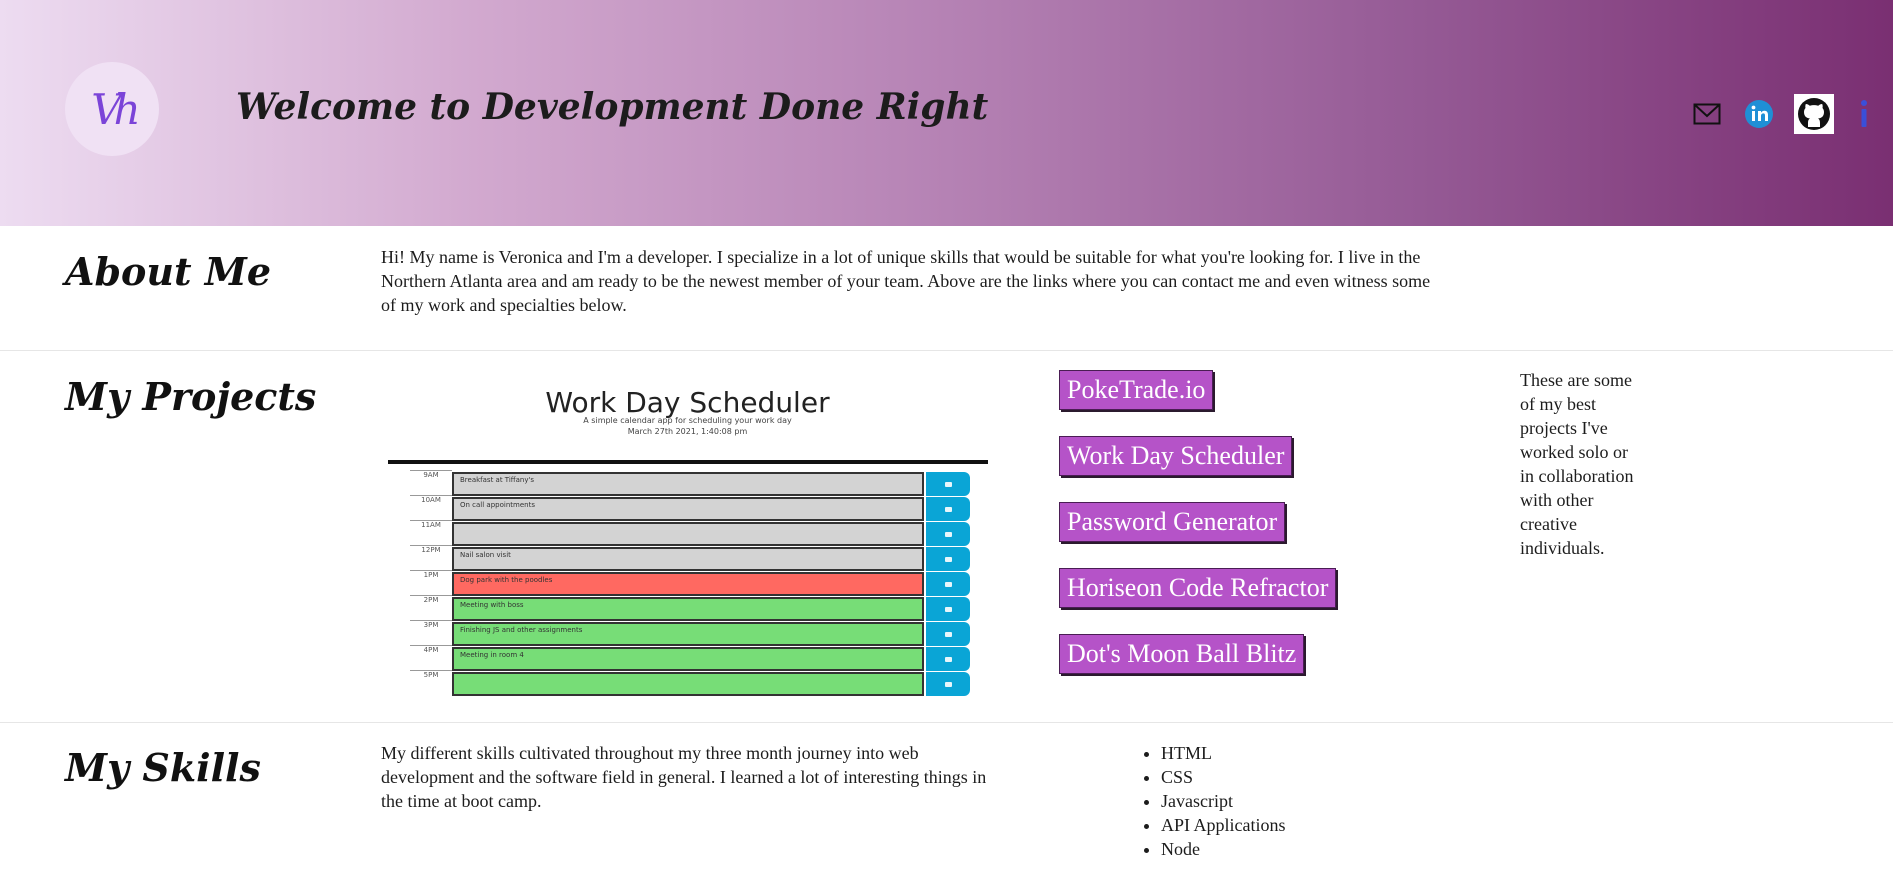 The image size is (1893, 888). I want to click on preview-row: 3PM Finishing JS and other assignments, so click(690, 633).